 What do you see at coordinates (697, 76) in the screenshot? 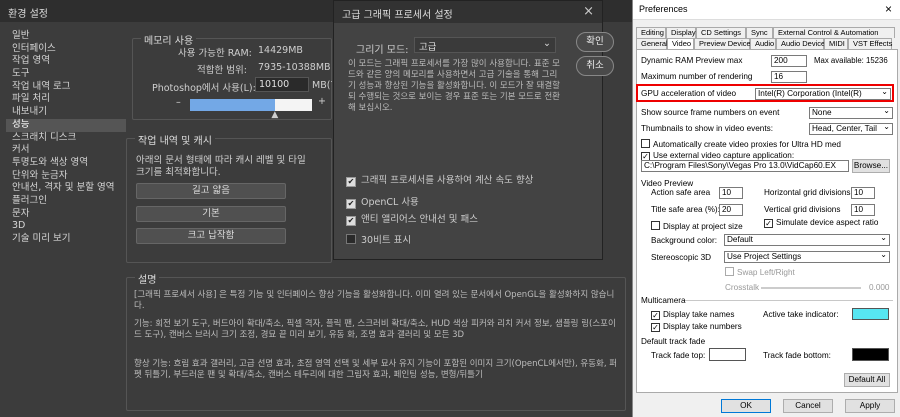
I see `max-rendering-label: Maximum number of rendering` at bounding box center [697, 76].